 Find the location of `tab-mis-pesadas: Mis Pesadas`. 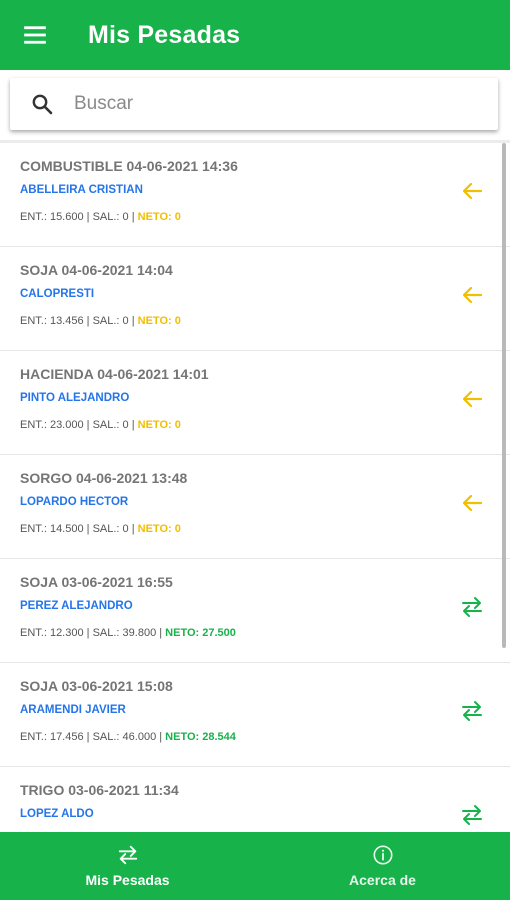

tab-mis-pesadas: Mis Pesadas is located at coordinates (127, 866).